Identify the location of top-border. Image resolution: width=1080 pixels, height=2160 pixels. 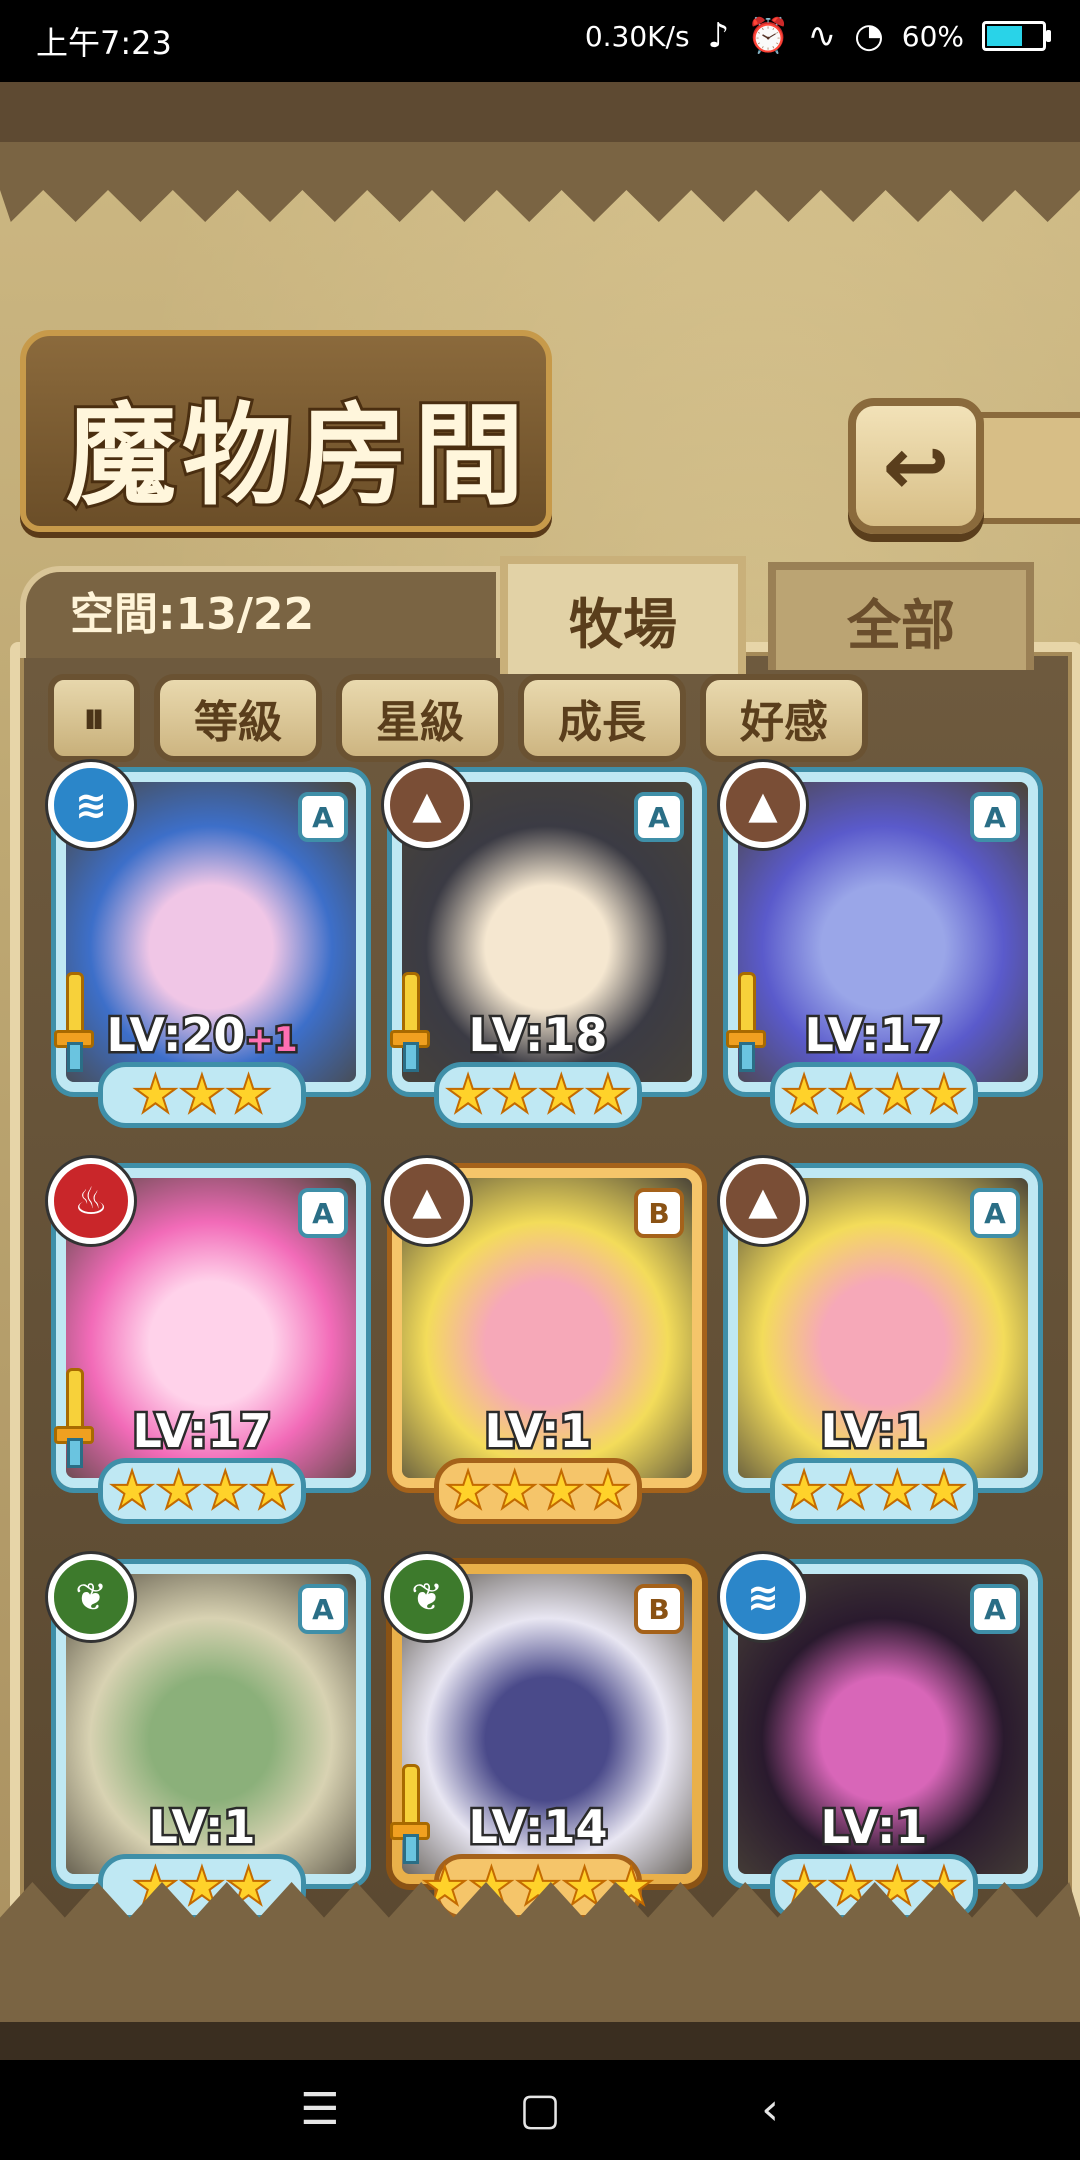
(540, 112).